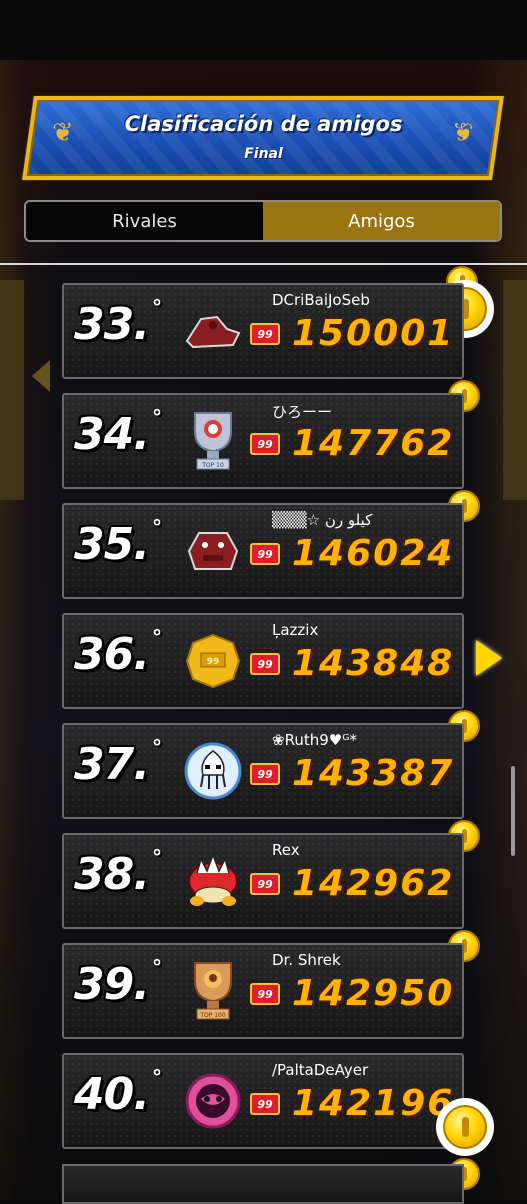 The width and height of the screenshot is (527, 1204). Describe the element at coordinates (12, 390) in the screenshot. I see `side-panel-left` at that location.